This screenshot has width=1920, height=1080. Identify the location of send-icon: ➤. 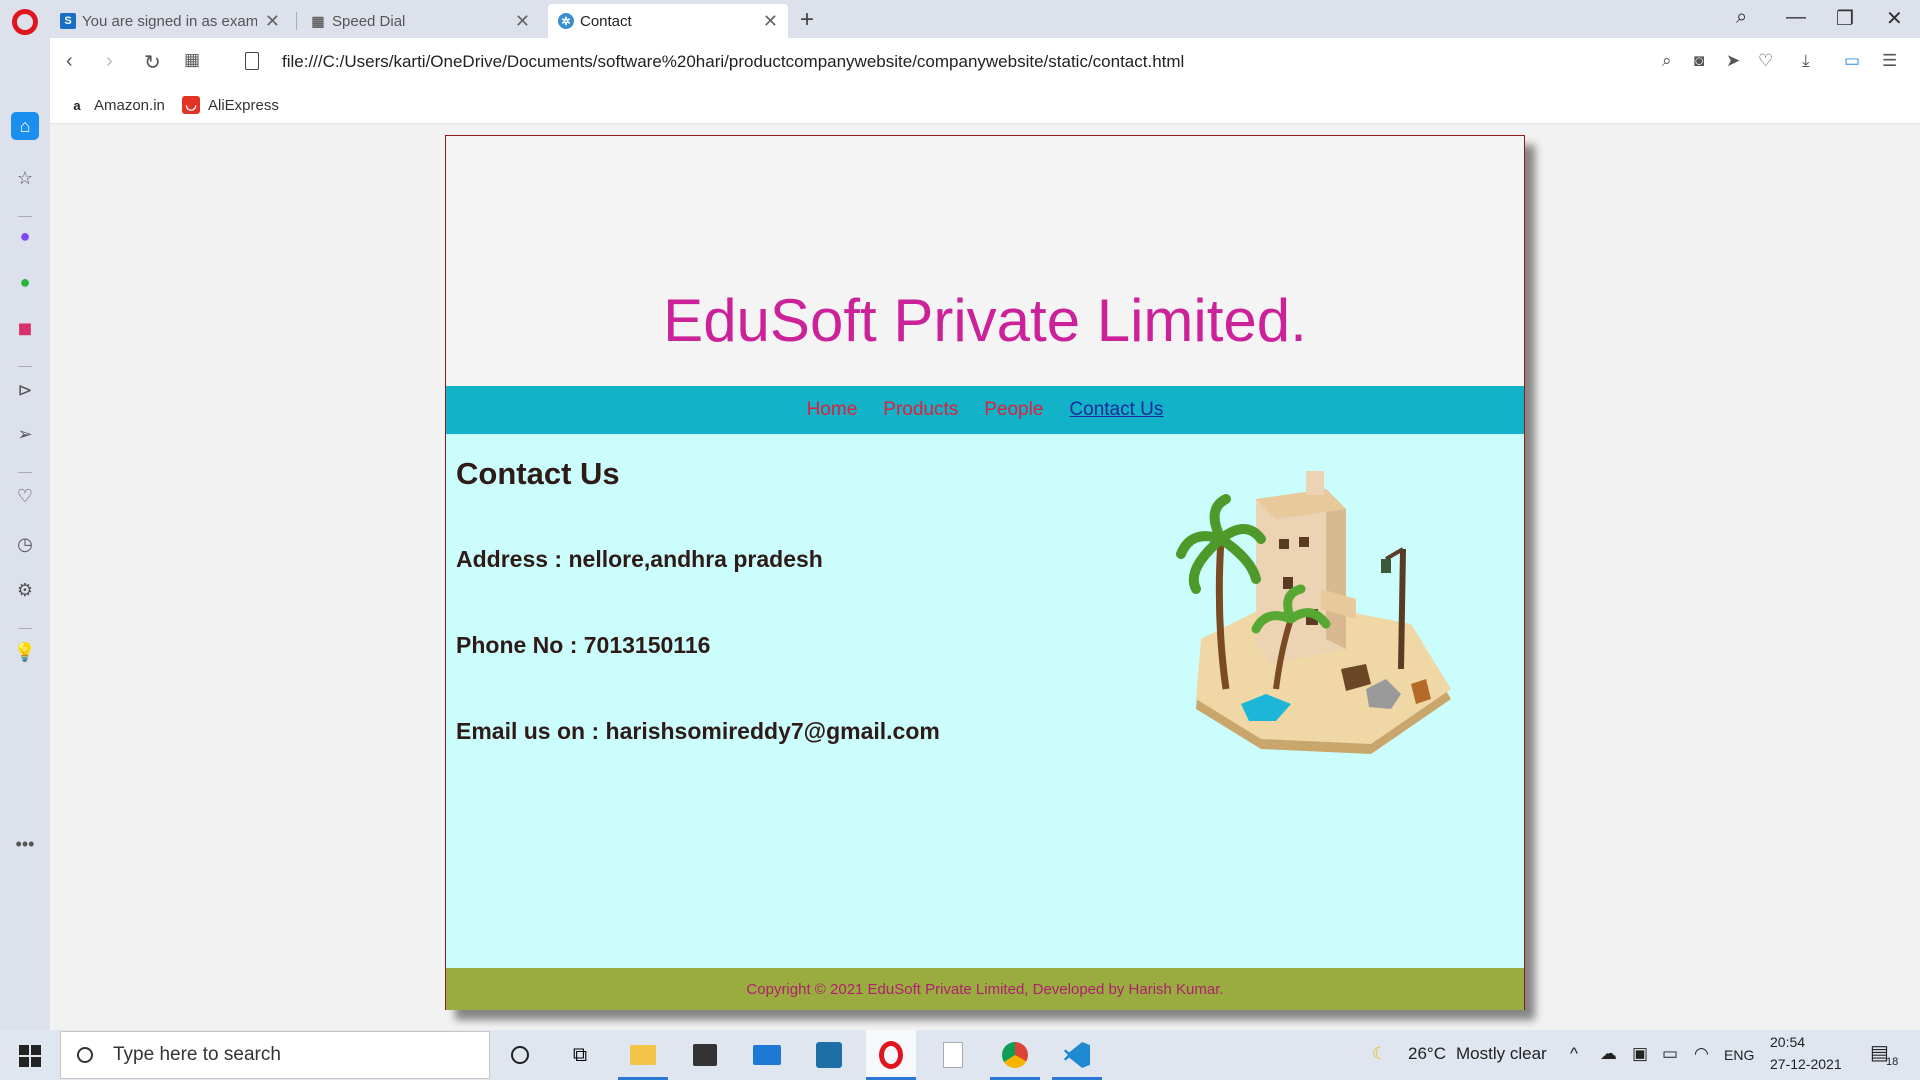
(1733, 61).